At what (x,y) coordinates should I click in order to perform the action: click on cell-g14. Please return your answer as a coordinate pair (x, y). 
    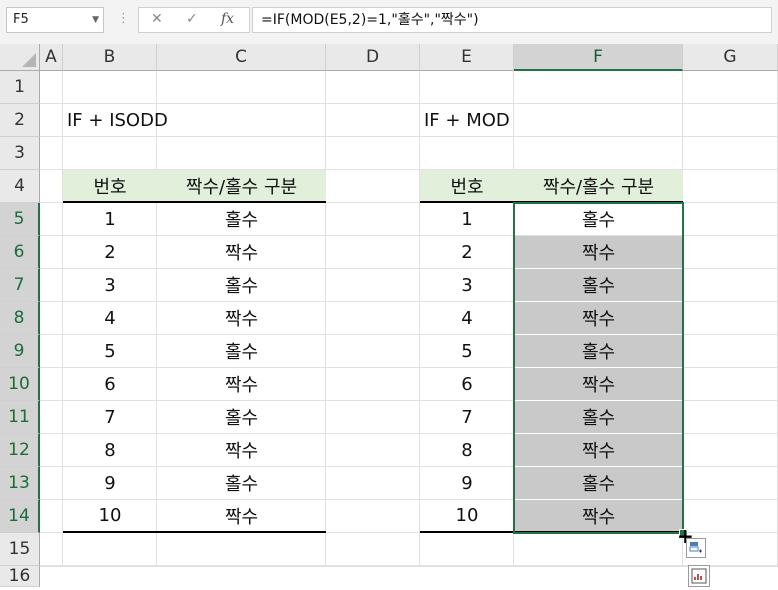
    Looking at the image, I should click on (730, 516).